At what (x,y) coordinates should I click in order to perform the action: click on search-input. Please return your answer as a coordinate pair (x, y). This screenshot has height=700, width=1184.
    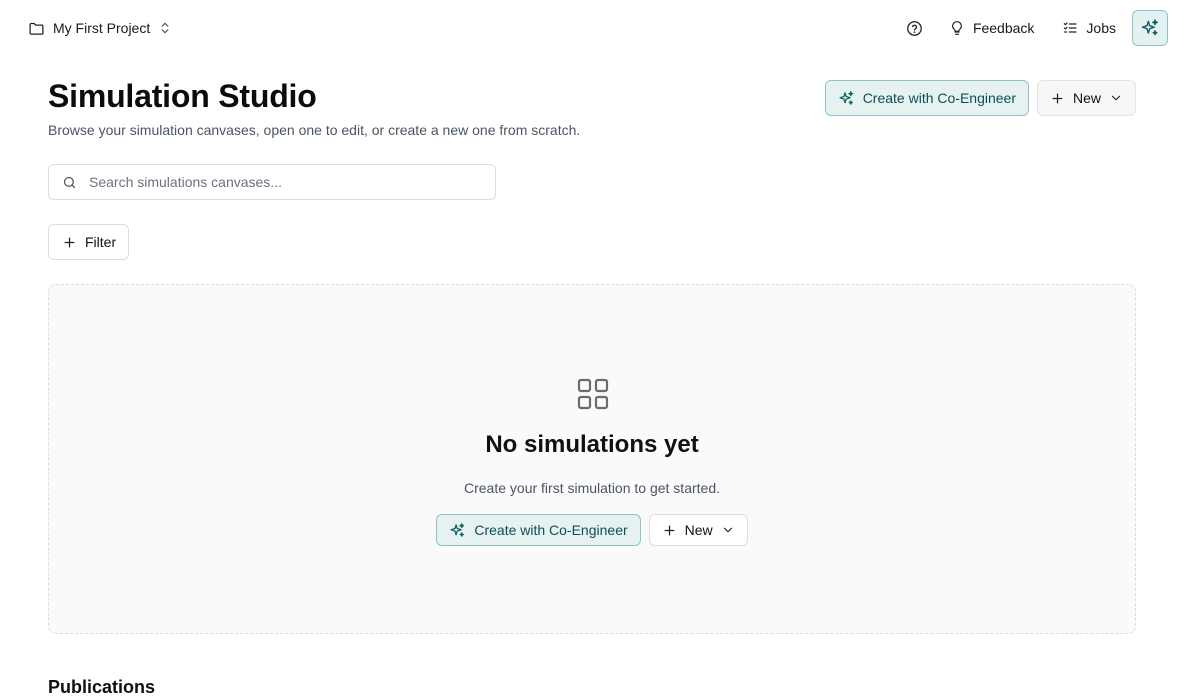
    Looking at the image, I should click on (279, 182).